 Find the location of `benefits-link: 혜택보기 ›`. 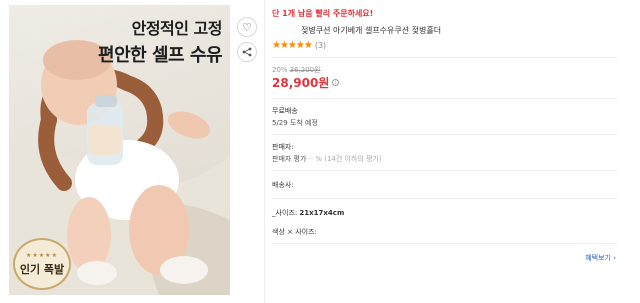

benefits-link: 혜택보기 › is located at coordinates (600, 258).